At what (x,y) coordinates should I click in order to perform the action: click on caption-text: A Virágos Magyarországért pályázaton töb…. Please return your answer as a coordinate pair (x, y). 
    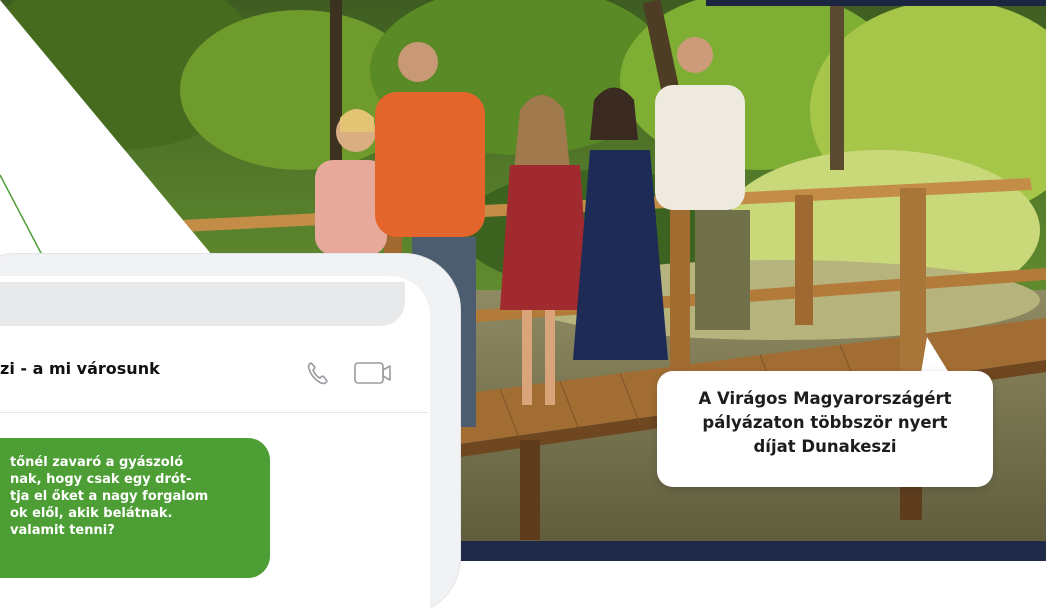
    Looking at the image, I should click on (825, 423).